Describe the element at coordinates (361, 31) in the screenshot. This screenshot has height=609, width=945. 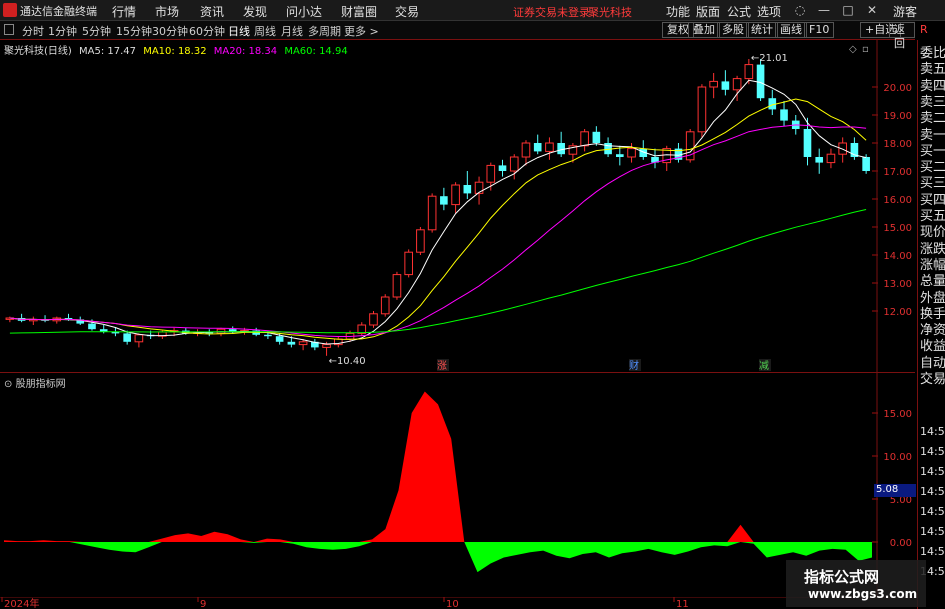
I see `period-more: 更多 >` at that location.